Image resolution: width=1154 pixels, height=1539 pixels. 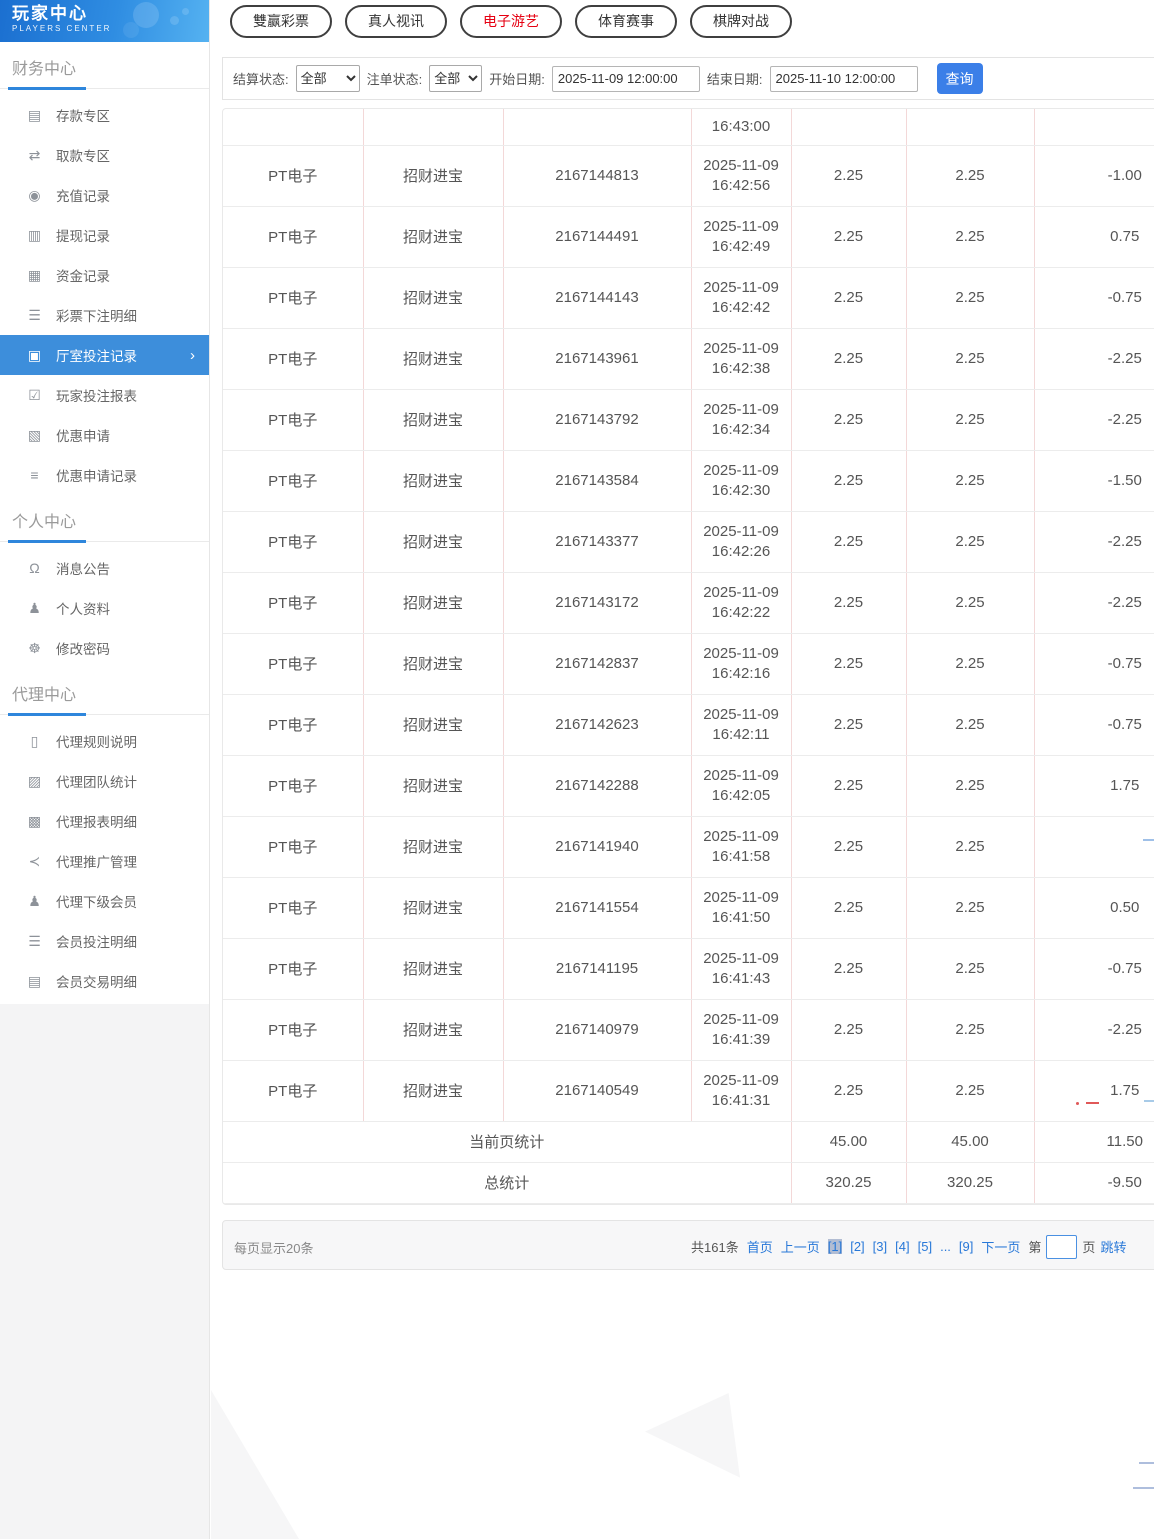 What do you see at coordinates (281, 21) in the screenshot?
I see `game-category-tab: 雙赢彩票` at bounding box center [281, 21].